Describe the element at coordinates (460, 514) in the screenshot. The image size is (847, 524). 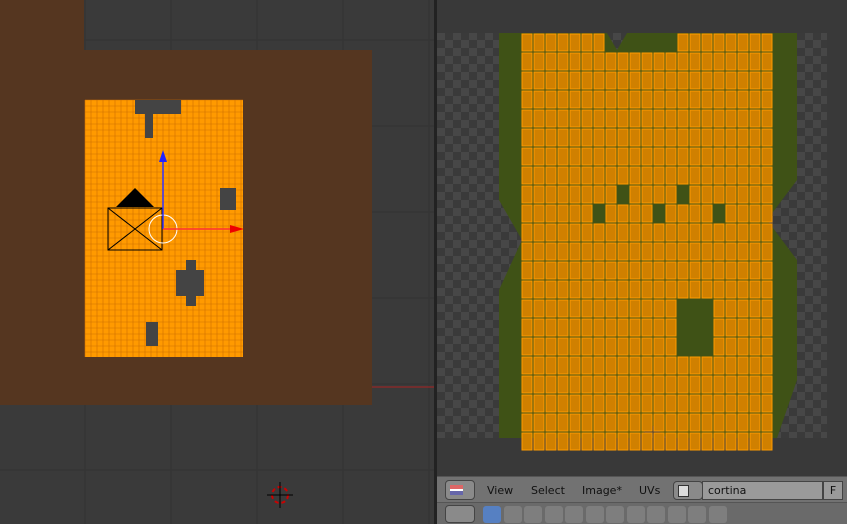
I see `editor-type-button-properties` at that location.